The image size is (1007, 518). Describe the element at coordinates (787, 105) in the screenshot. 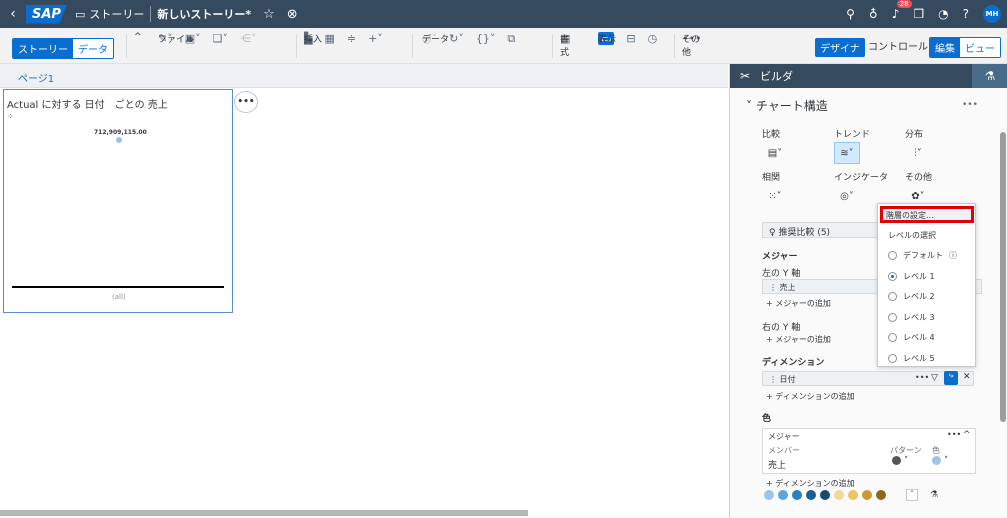

I see `chart-structure-header: ˅ チャート構造` at that location.